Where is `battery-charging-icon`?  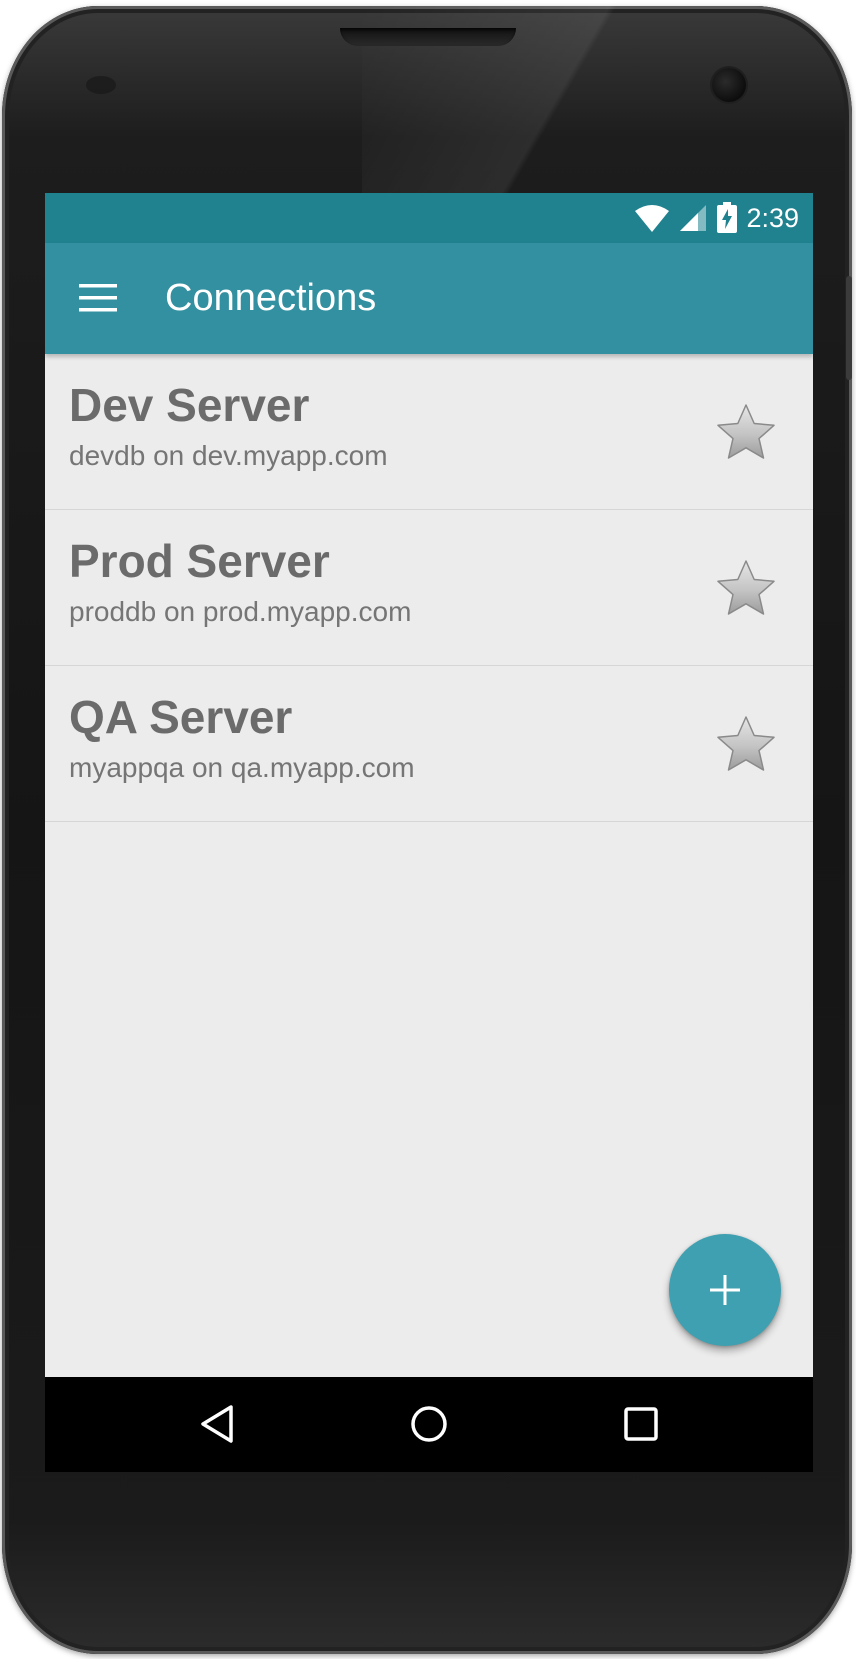
battery-charging-icon is located at coordinates (727, 217).